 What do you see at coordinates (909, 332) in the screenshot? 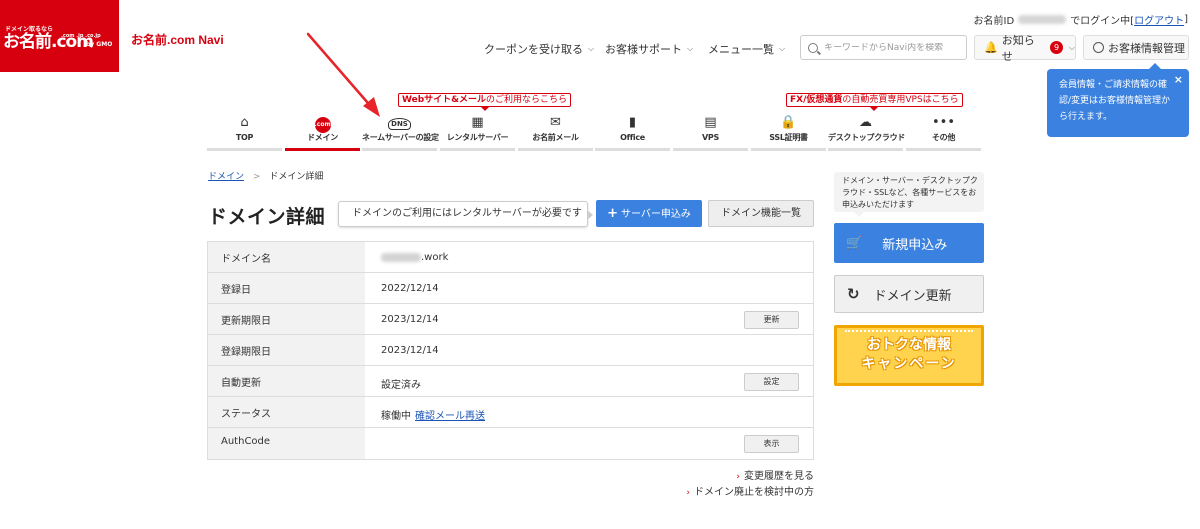
I see `banner-decoration` at bounding box center [909, 332].